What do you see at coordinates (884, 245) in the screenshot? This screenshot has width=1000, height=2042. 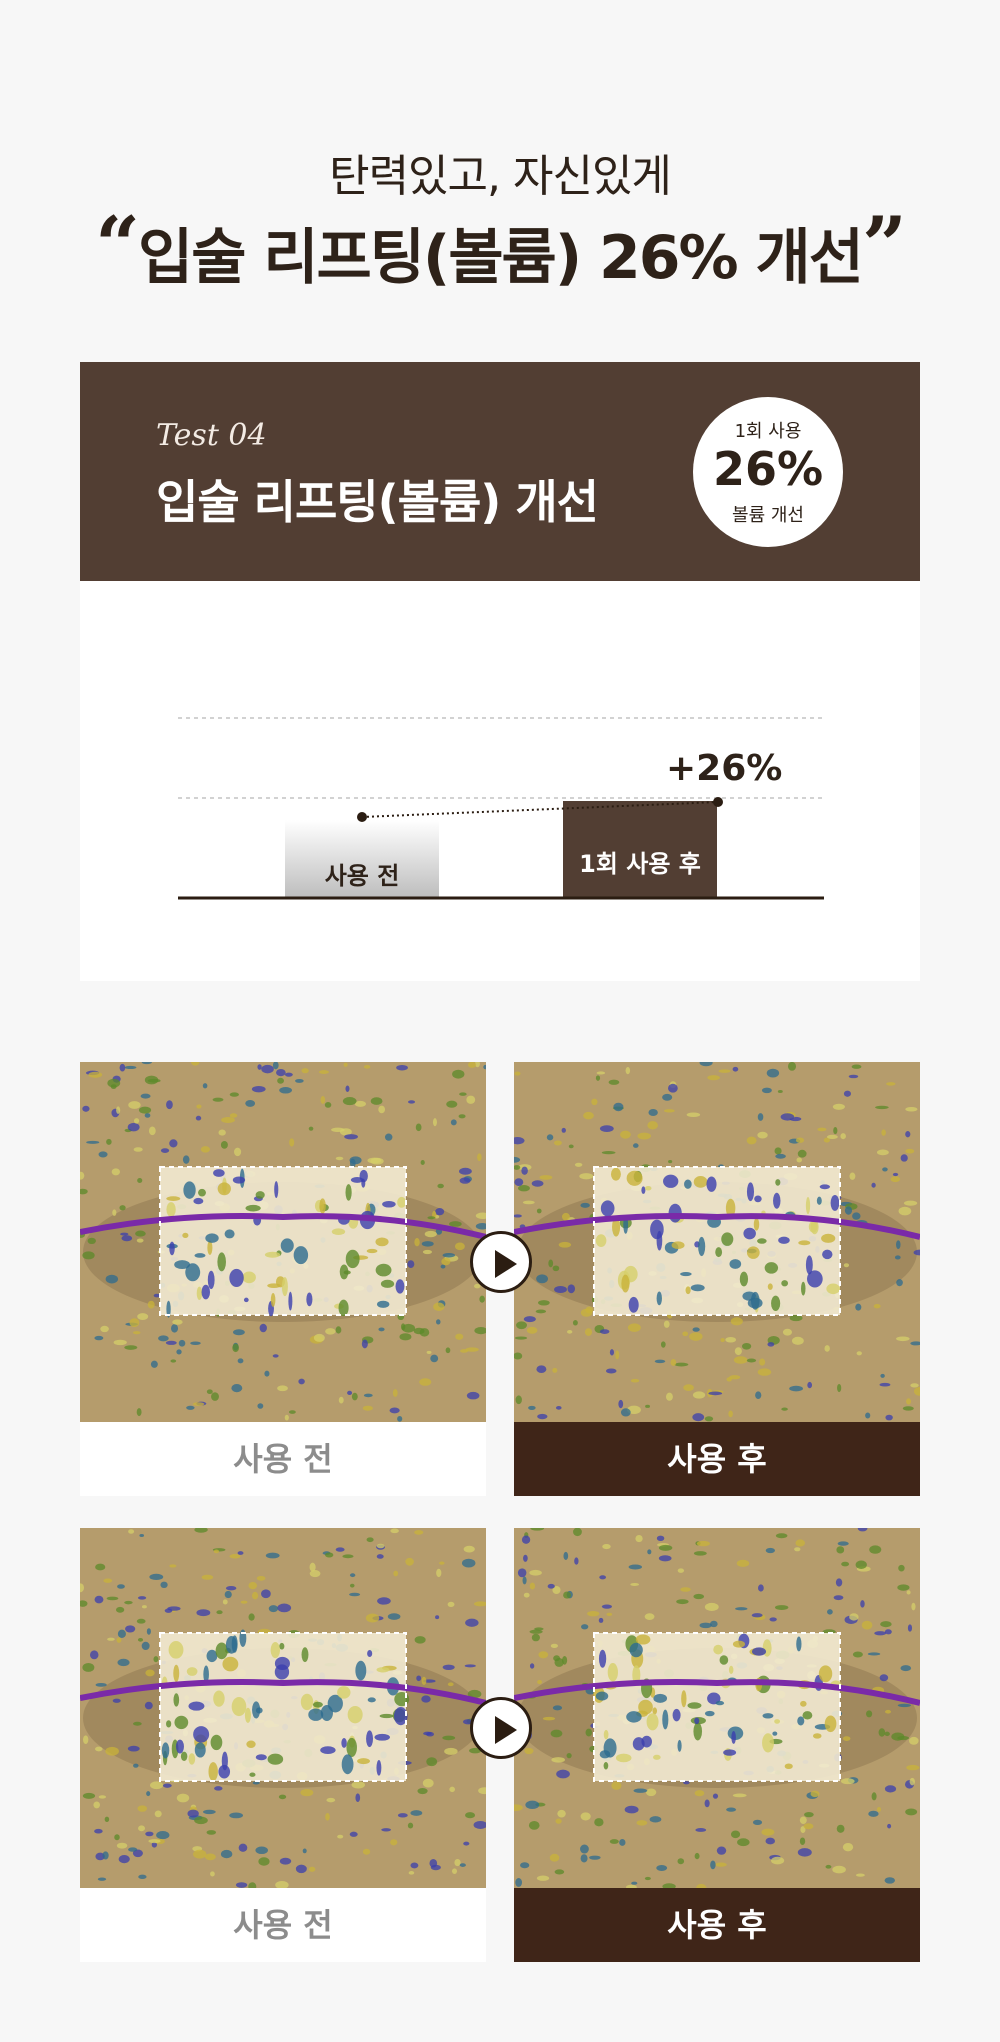 I see `close-quote-mark: ”` at bounding box center [884, 245].